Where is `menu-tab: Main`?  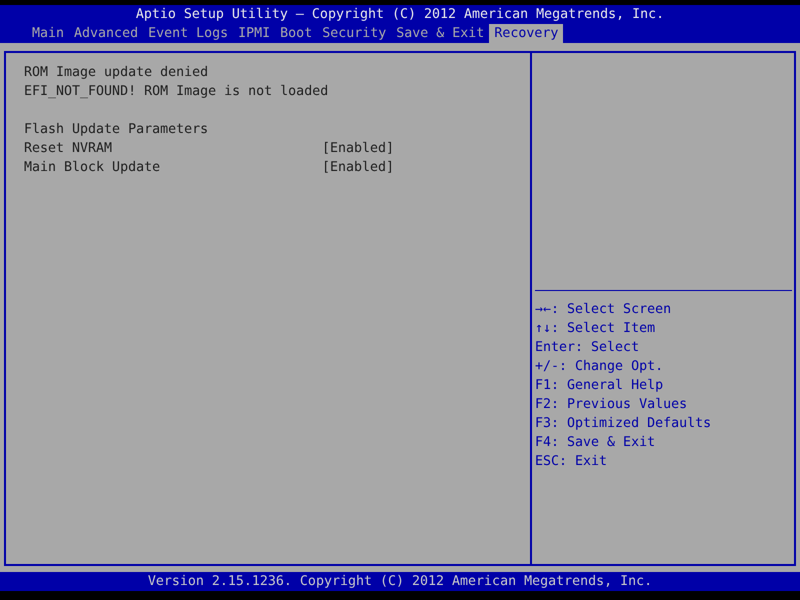 menu-tab: Main is located at coordinates (48, 33).